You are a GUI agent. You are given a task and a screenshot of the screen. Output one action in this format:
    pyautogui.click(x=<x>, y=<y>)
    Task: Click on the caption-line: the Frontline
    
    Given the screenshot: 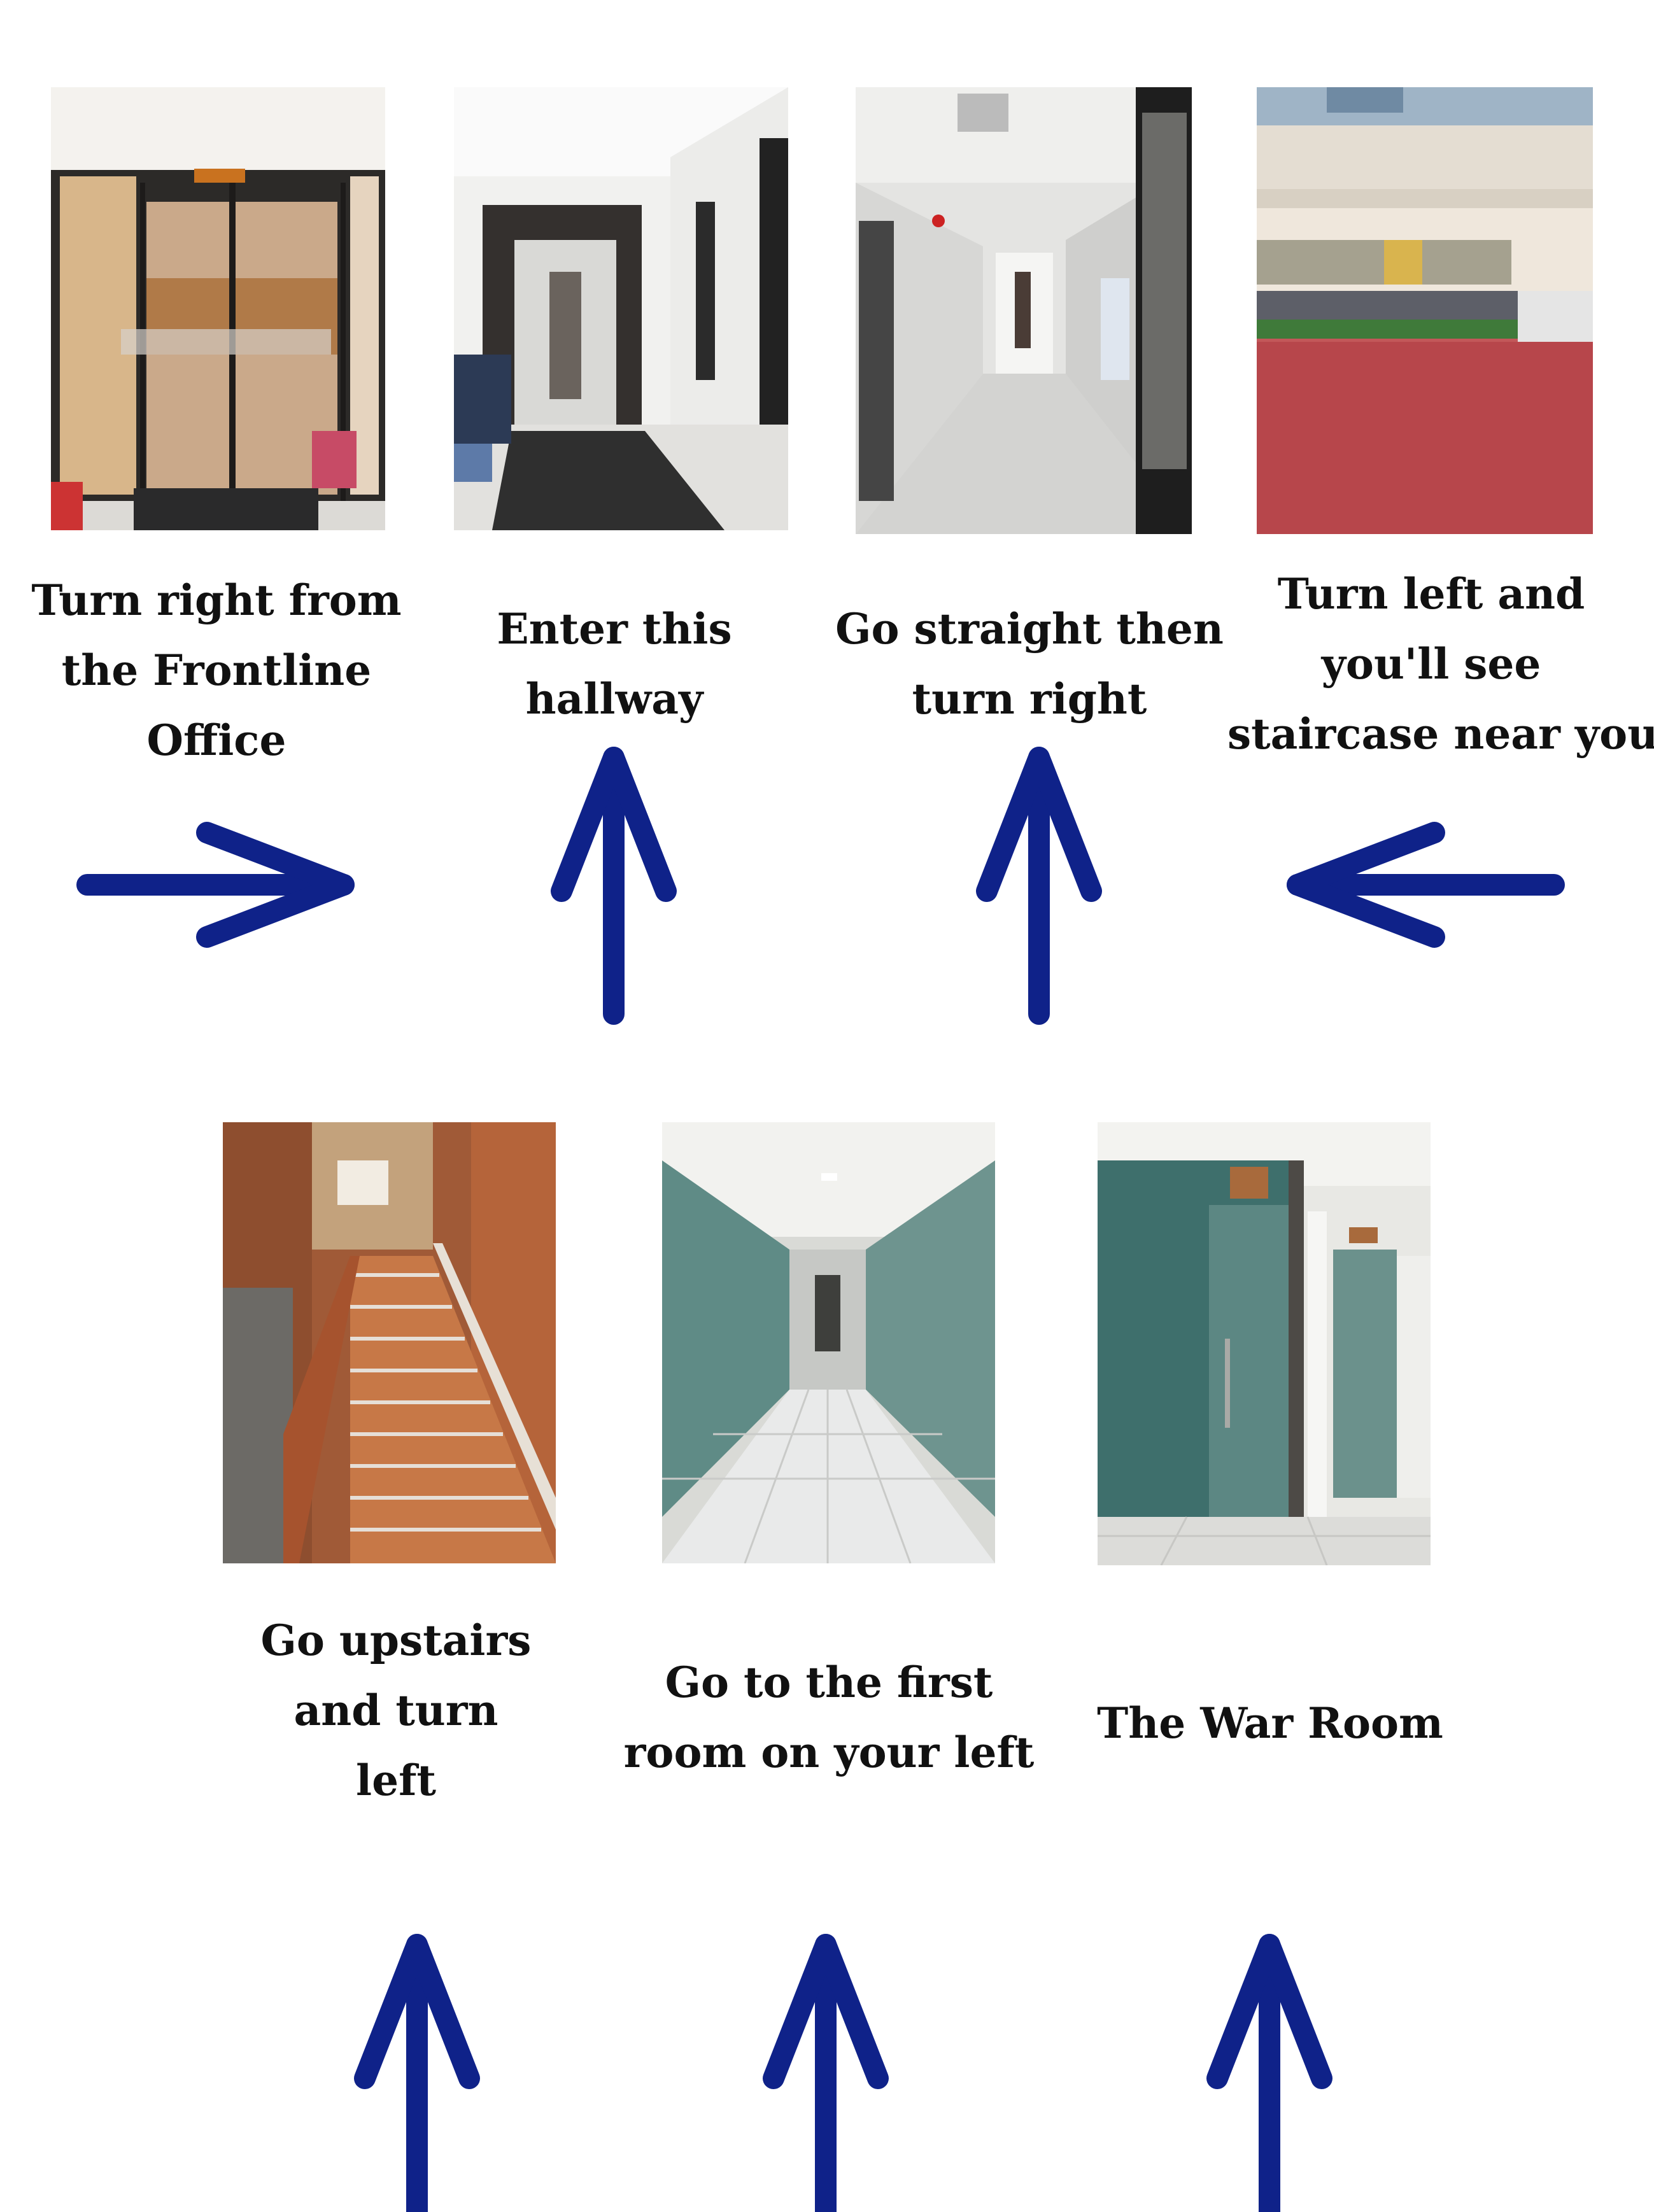 What is the action you would take?
    pyautogui.click(x=216, y=670)
    